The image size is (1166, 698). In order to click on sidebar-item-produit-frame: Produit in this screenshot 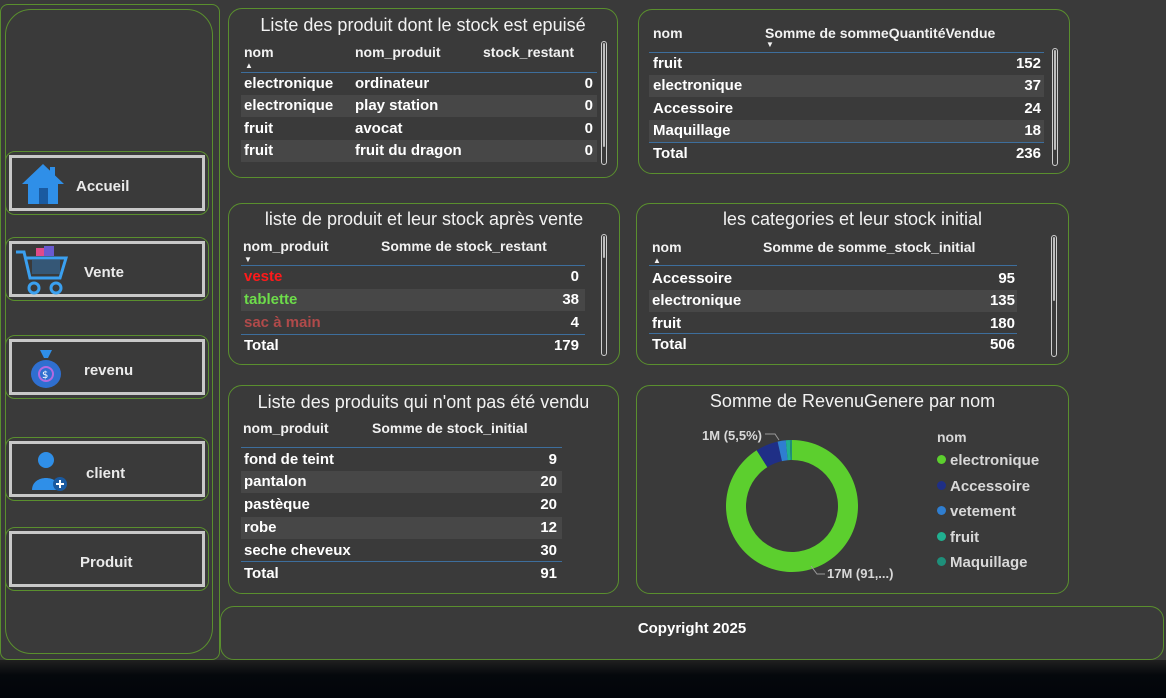, I will do `click(107, 559)`.